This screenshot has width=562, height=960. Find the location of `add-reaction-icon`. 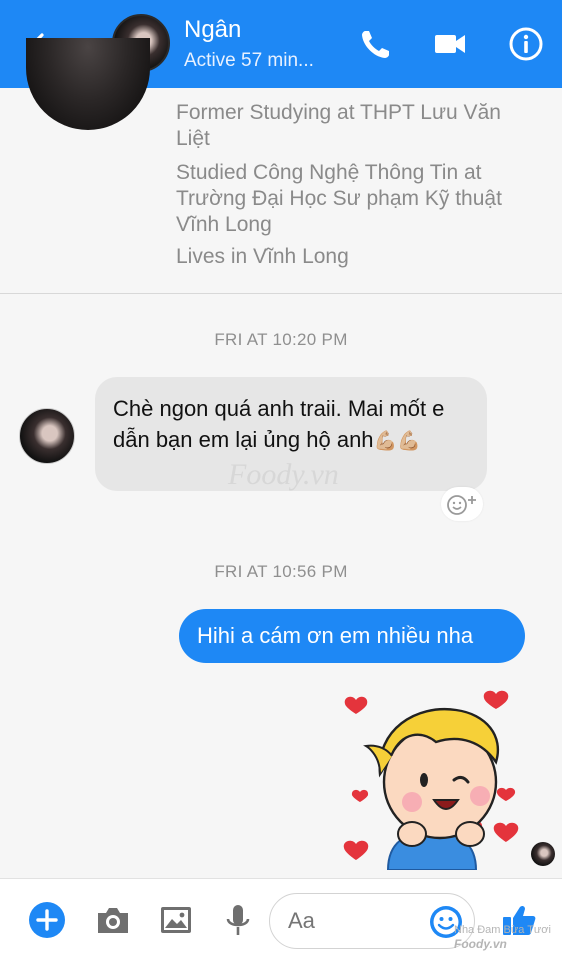

add-reaction-icon is located at coordinates (462, 504).